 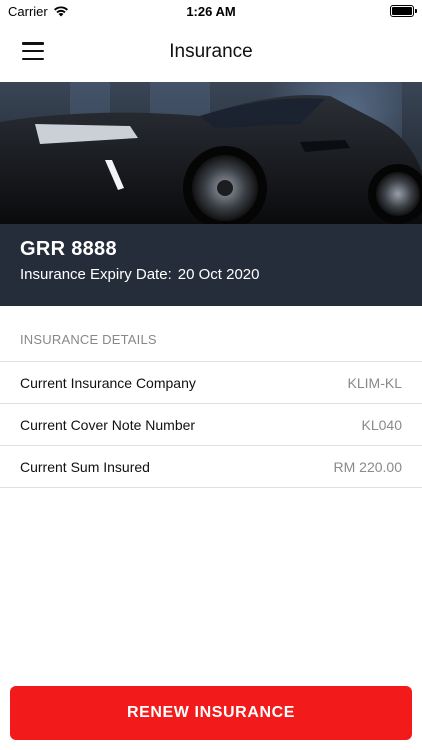 I want to click on expiry-date: 20 Oct 2020, so click(x=218, y=274).